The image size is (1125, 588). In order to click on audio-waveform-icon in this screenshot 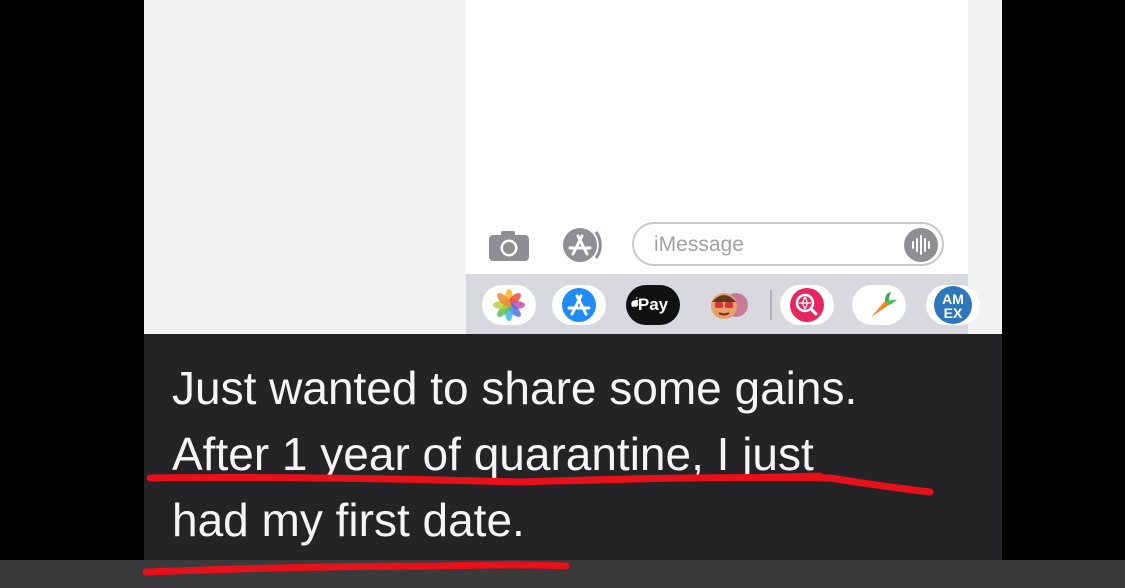, I will do `click(921, 245)`.